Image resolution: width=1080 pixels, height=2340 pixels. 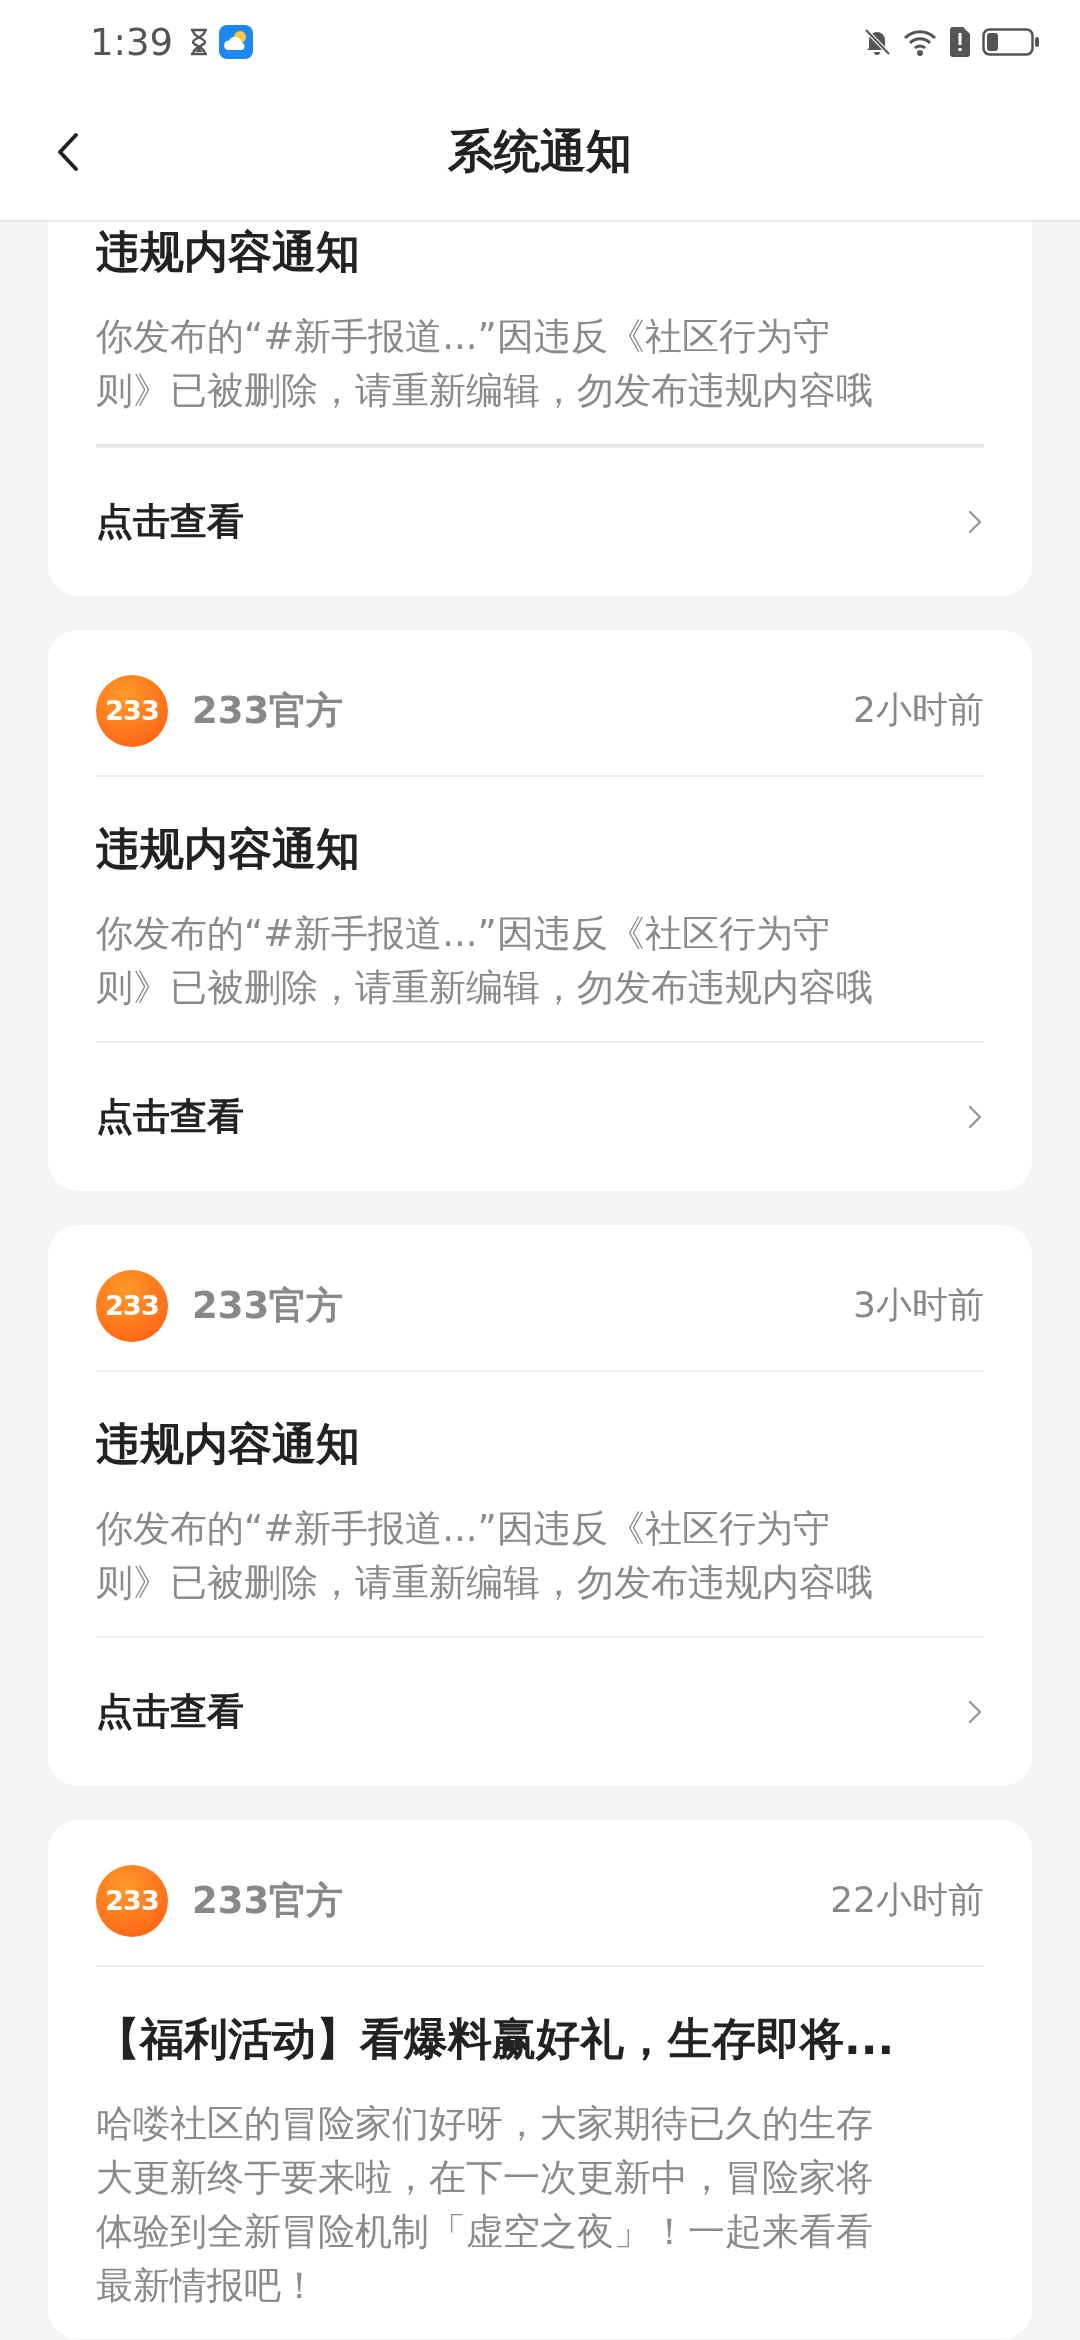 I want to click on status-time: 1:39, so click(x=132, y=42).